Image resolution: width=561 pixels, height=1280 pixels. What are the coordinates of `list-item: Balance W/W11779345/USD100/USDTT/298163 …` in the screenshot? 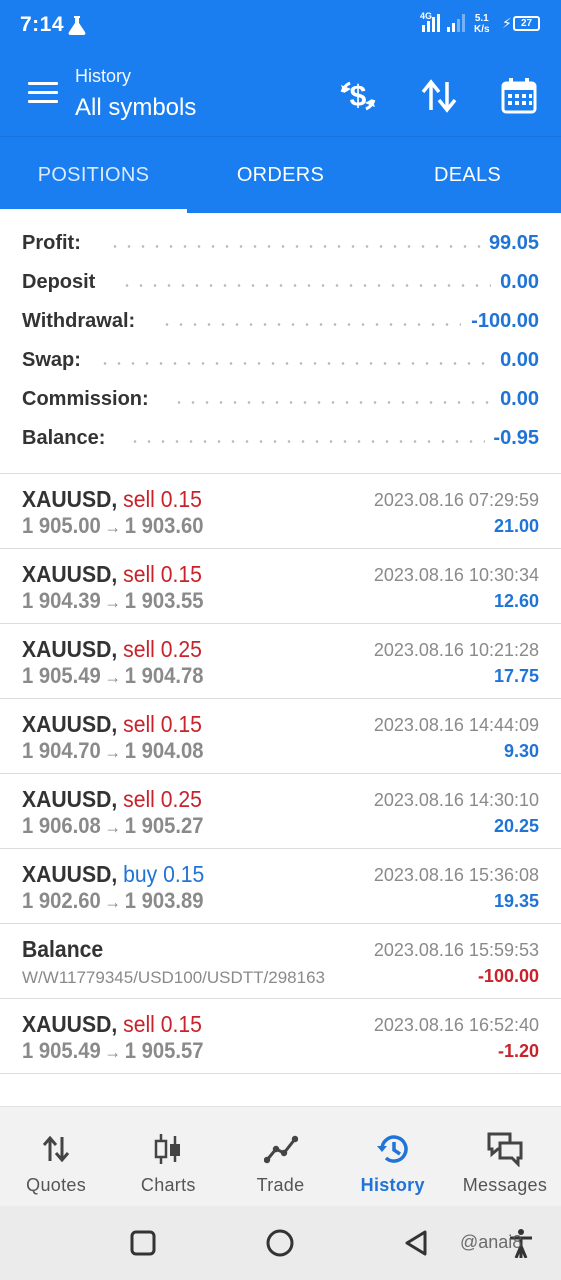 It's located at (280, 961).